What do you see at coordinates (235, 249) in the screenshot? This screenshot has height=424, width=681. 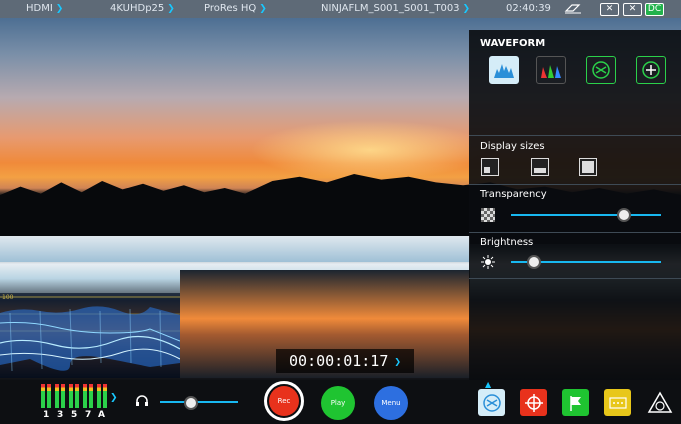 I see `snow-shore` at bounding box center [235, 249].